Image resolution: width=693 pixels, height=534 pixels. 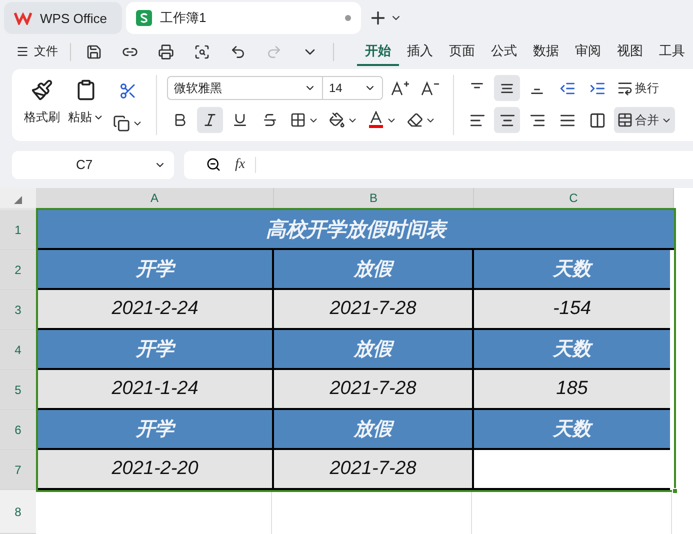 What do you see at coordinates (644, 120) in the screenshot?
I see `merge-button: 合并` at bounding box center [644, 120].